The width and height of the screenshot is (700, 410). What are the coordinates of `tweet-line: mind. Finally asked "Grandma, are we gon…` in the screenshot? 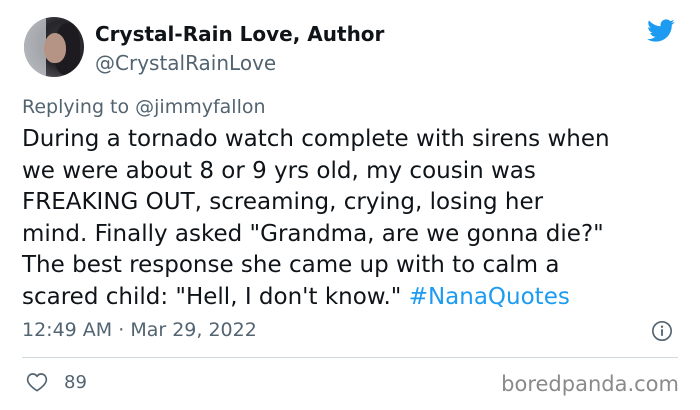 It's located at (313, 233).